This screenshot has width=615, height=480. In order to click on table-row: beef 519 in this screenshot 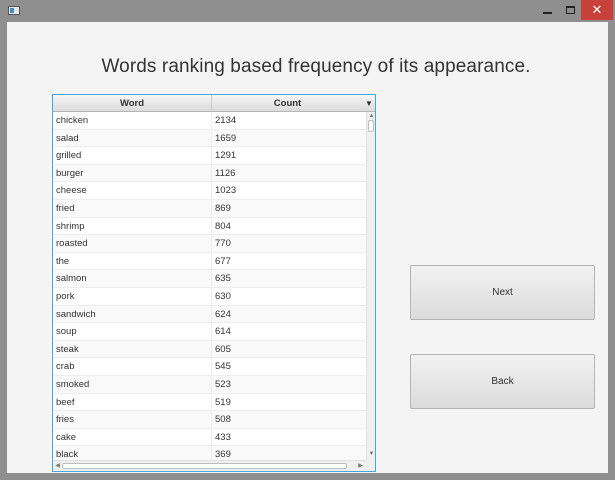, I will do `click(209, 402)`.